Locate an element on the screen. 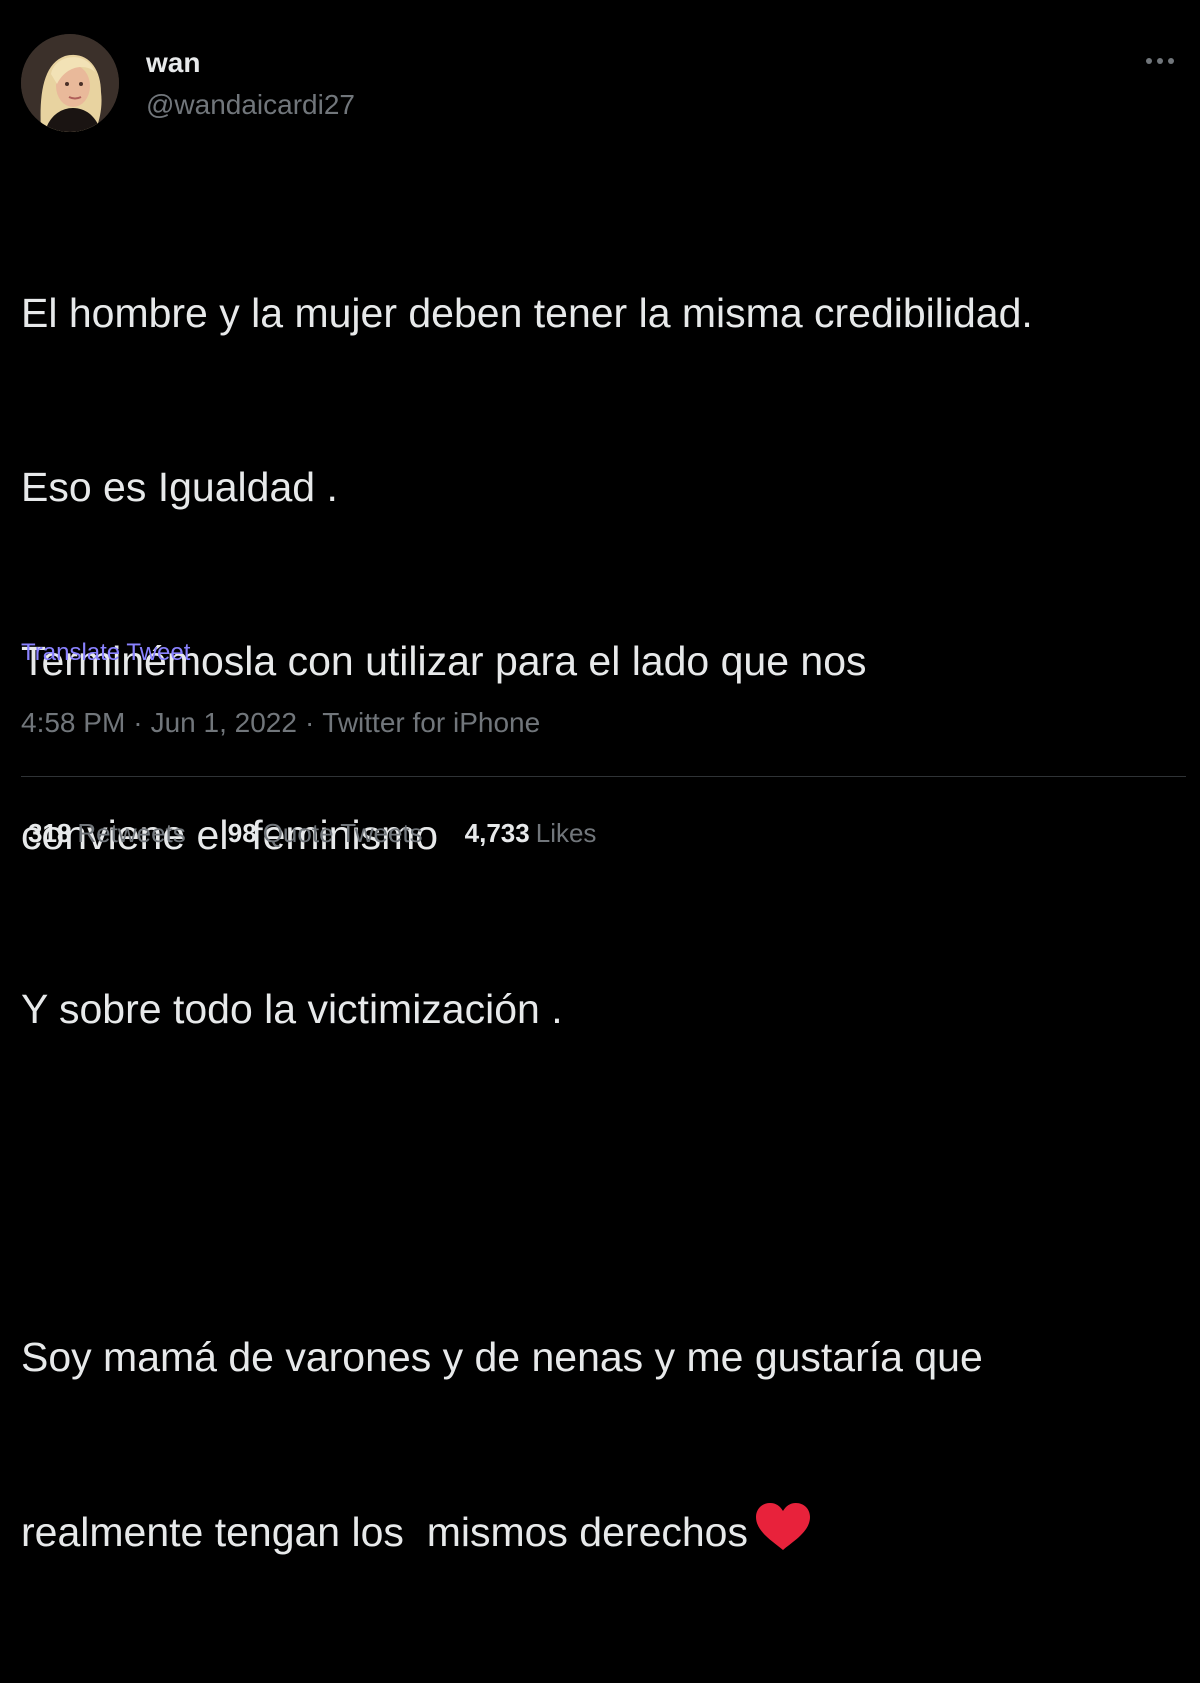 This screenshot has height=1683, width=1200. engagement-stats: 318 Retweets 98 Quote Tweets 4,733 Likes is located at coordinates (333, 833).